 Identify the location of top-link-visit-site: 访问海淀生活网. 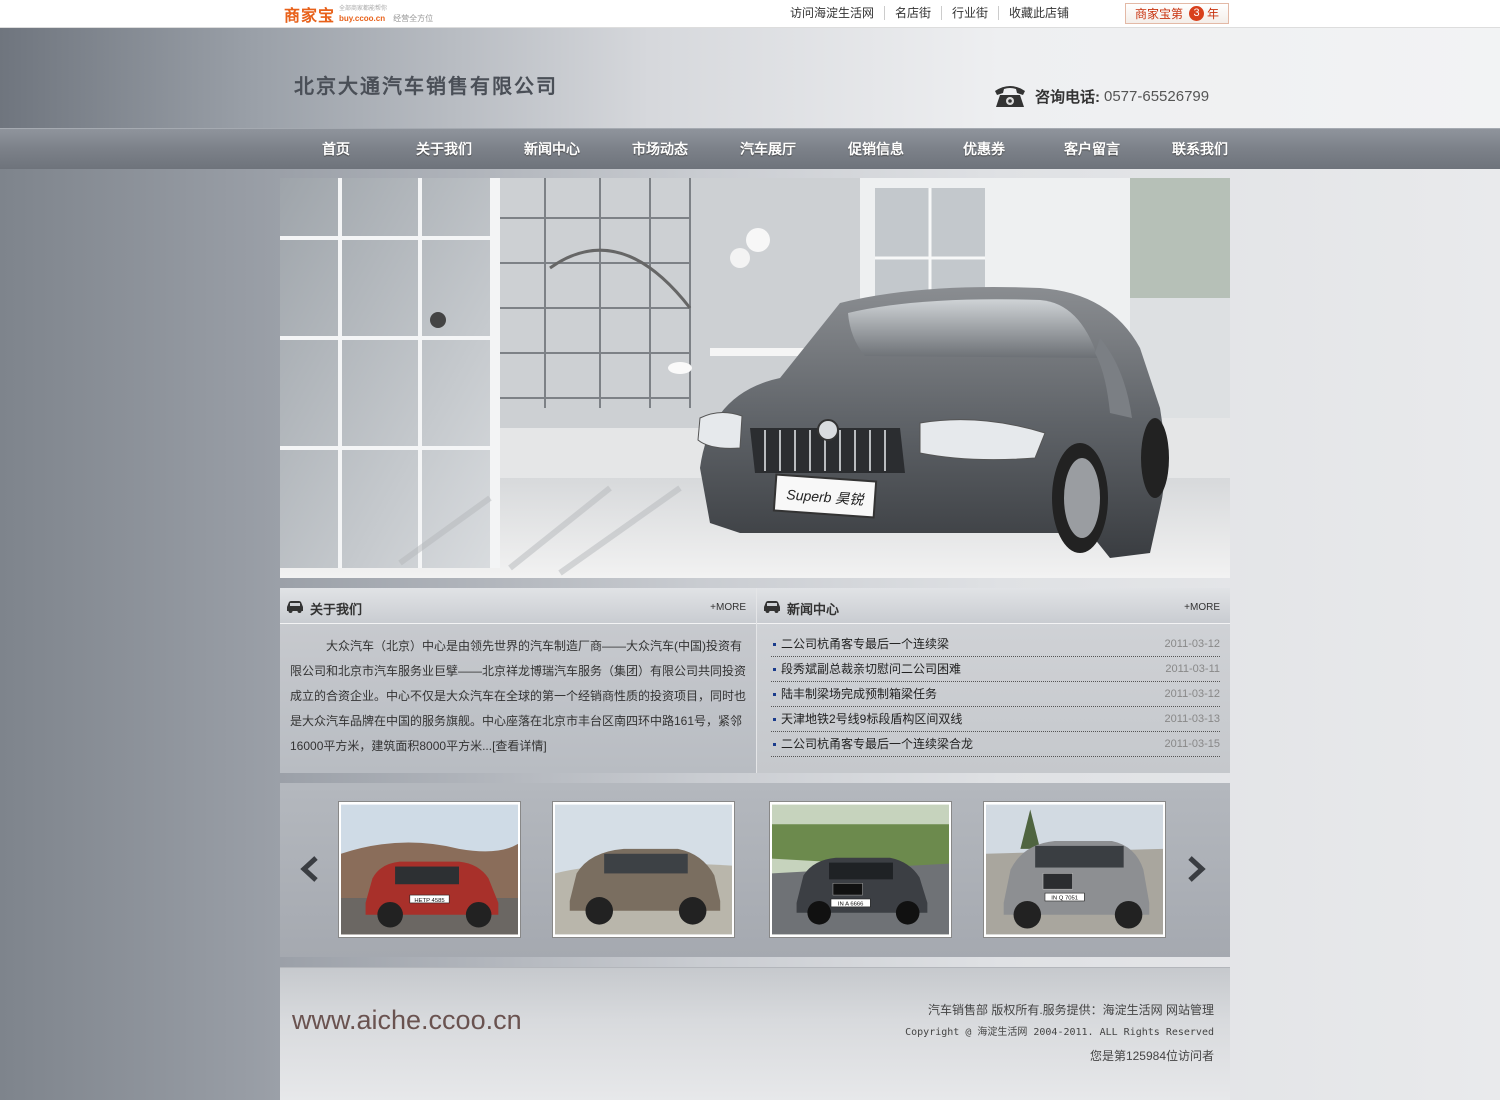
(832, 13).